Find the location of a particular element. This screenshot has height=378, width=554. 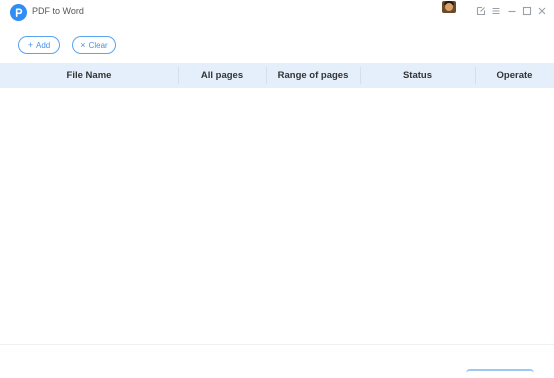

minimize-icon is located at coordinates (512, 11).